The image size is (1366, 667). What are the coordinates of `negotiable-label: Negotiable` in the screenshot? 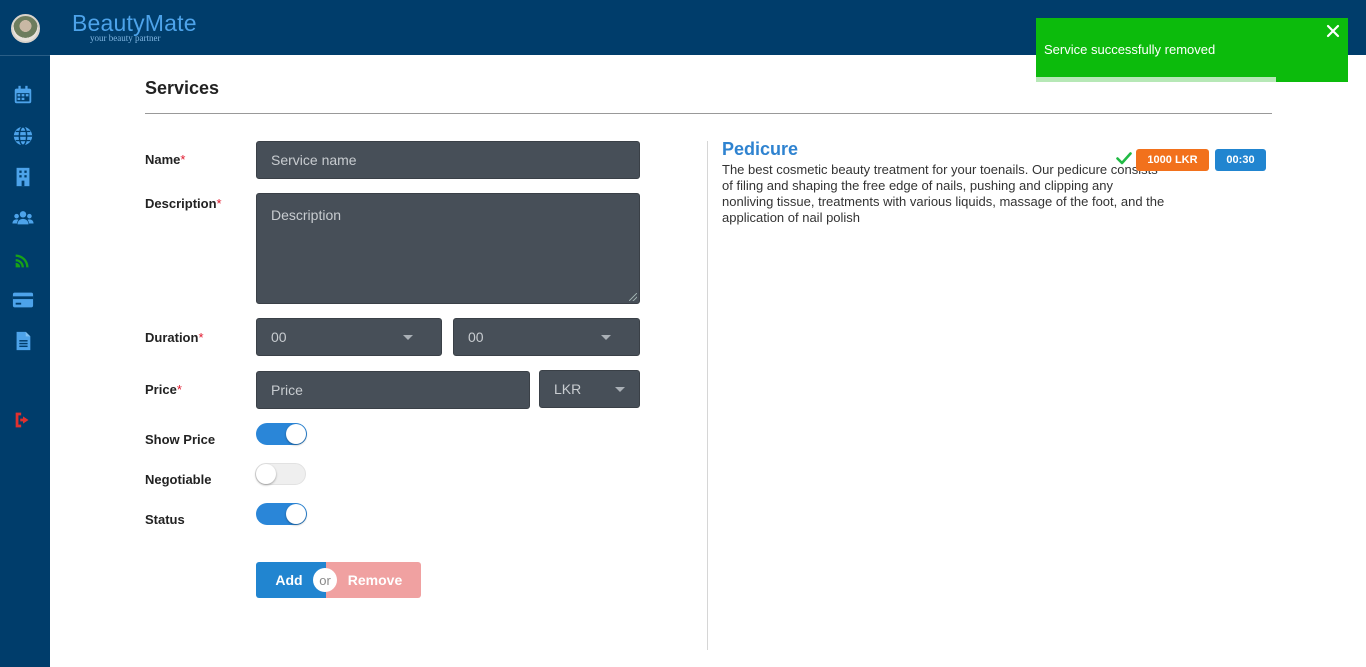 It's located at (178, 479).